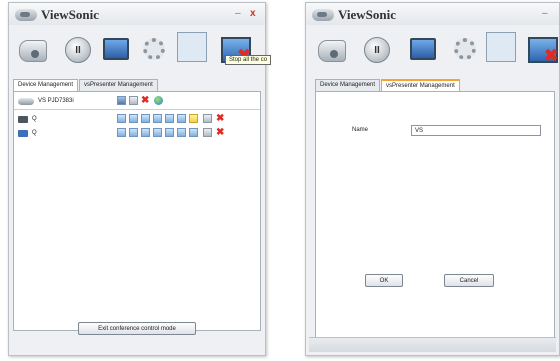  Describe the element at coordinates (193, 118) in the screenshot. I see `highlight-slot-icon` at that location.